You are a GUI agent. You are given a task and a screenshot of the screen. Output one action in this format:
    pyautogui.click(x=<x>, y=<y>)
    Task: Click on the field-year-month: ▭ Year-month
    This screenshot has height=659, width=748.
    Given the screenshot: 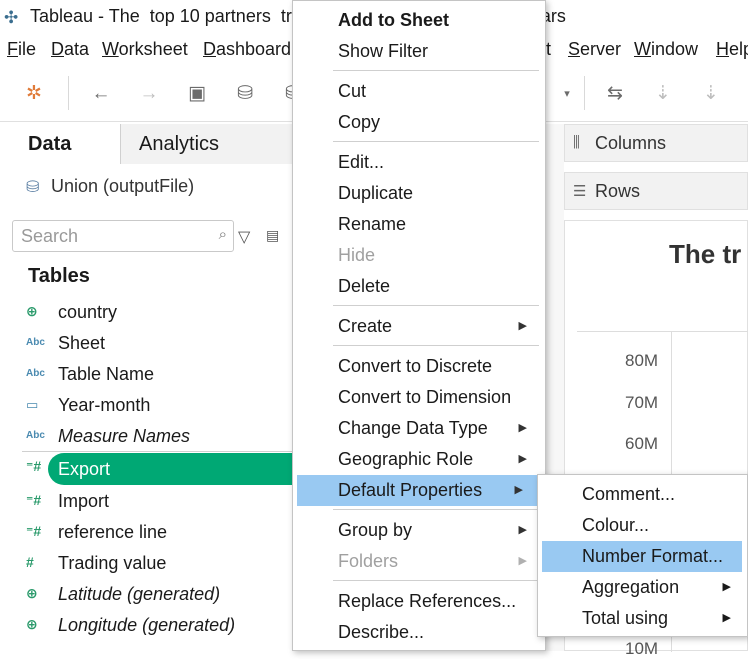 What is the action you would take?
    pyautogui.click(x=150, y=406)
    